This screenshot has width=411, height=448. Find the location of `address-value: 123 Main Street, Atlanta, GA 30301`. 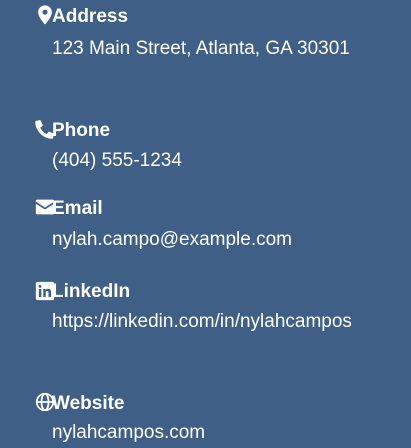

address-value: 123 Main Street, Atlanta, GA 30301 is located at coordinates (201, 48).